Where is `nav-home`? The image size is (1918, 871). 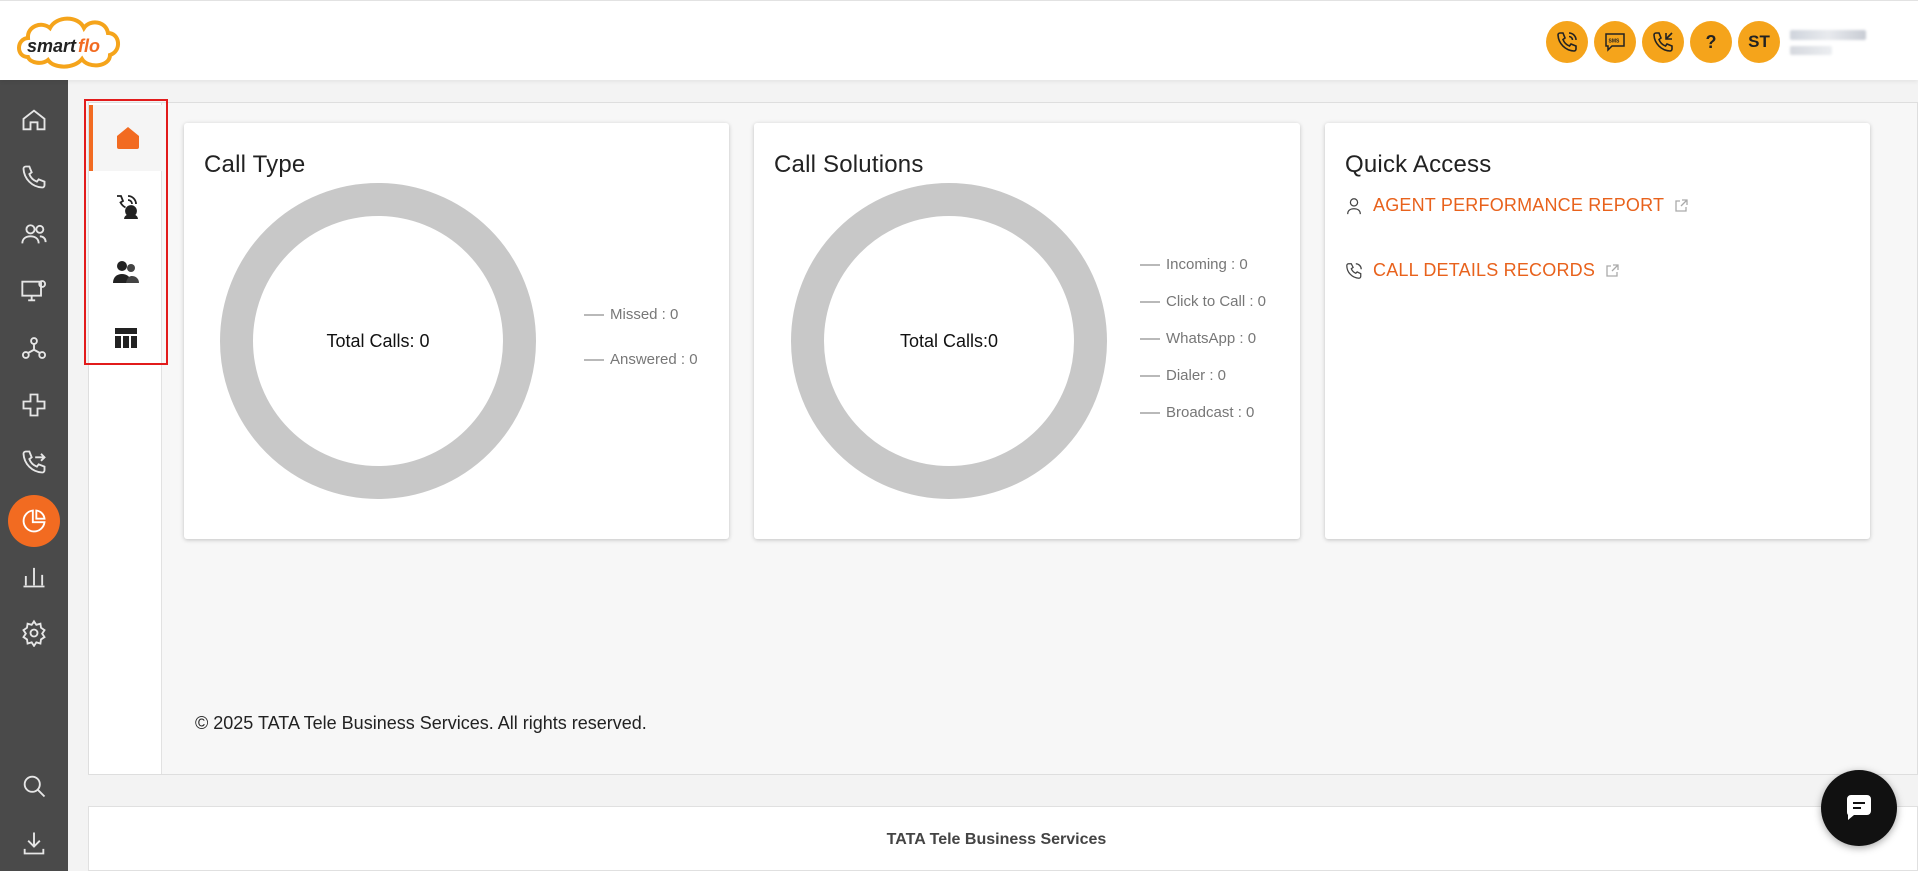 nav-home is located at coordinates (34, 120).